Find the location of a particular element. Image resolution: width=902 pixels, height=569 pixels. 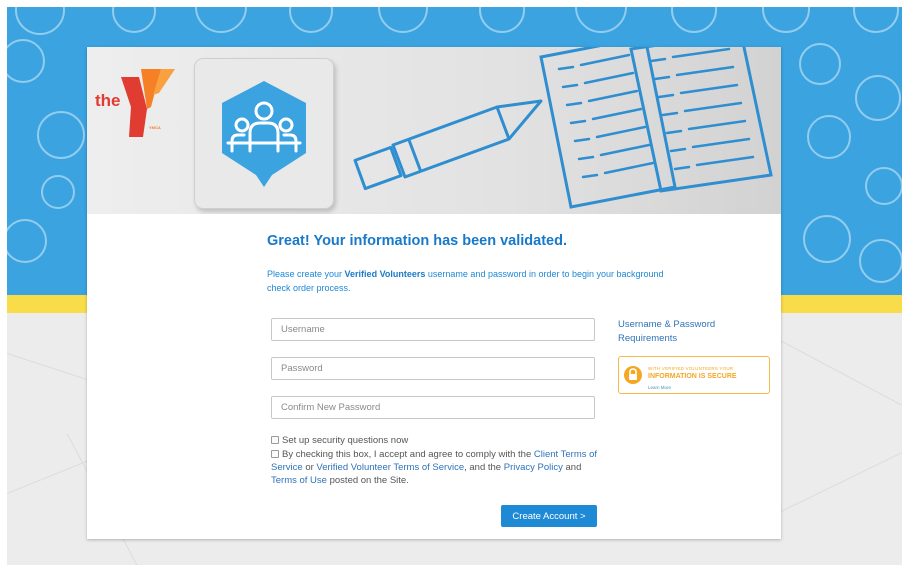

privacy-policy-link: Privacy Policy is located at coordinates (533, 467).